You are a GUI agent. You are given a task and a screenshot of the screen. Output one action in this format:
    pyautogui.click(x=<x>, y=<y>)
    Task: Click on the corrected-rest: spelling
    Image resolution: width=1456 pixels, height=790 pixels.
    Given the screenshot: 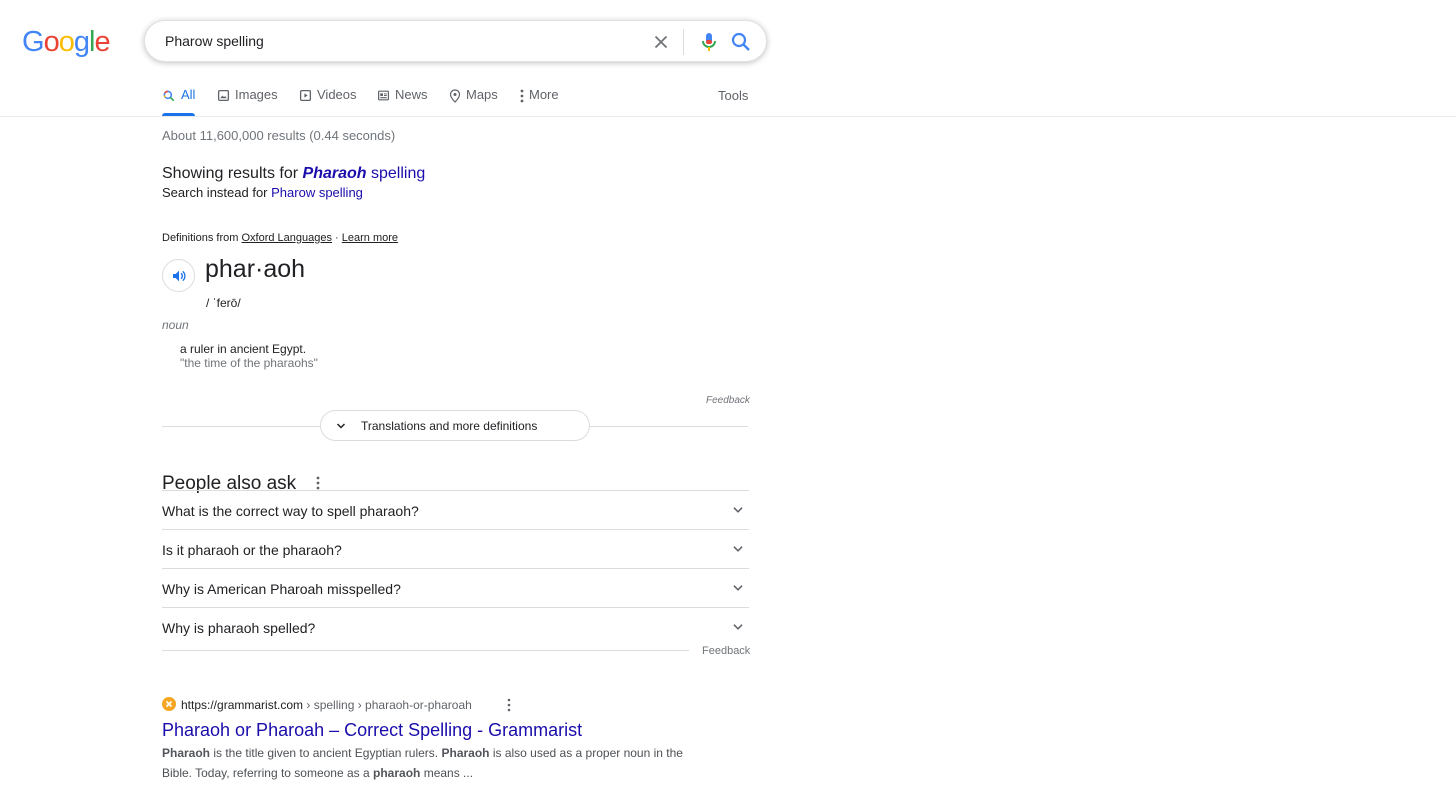 What is the action you would take?
    pyautogui.click(x=396, y=173)
    